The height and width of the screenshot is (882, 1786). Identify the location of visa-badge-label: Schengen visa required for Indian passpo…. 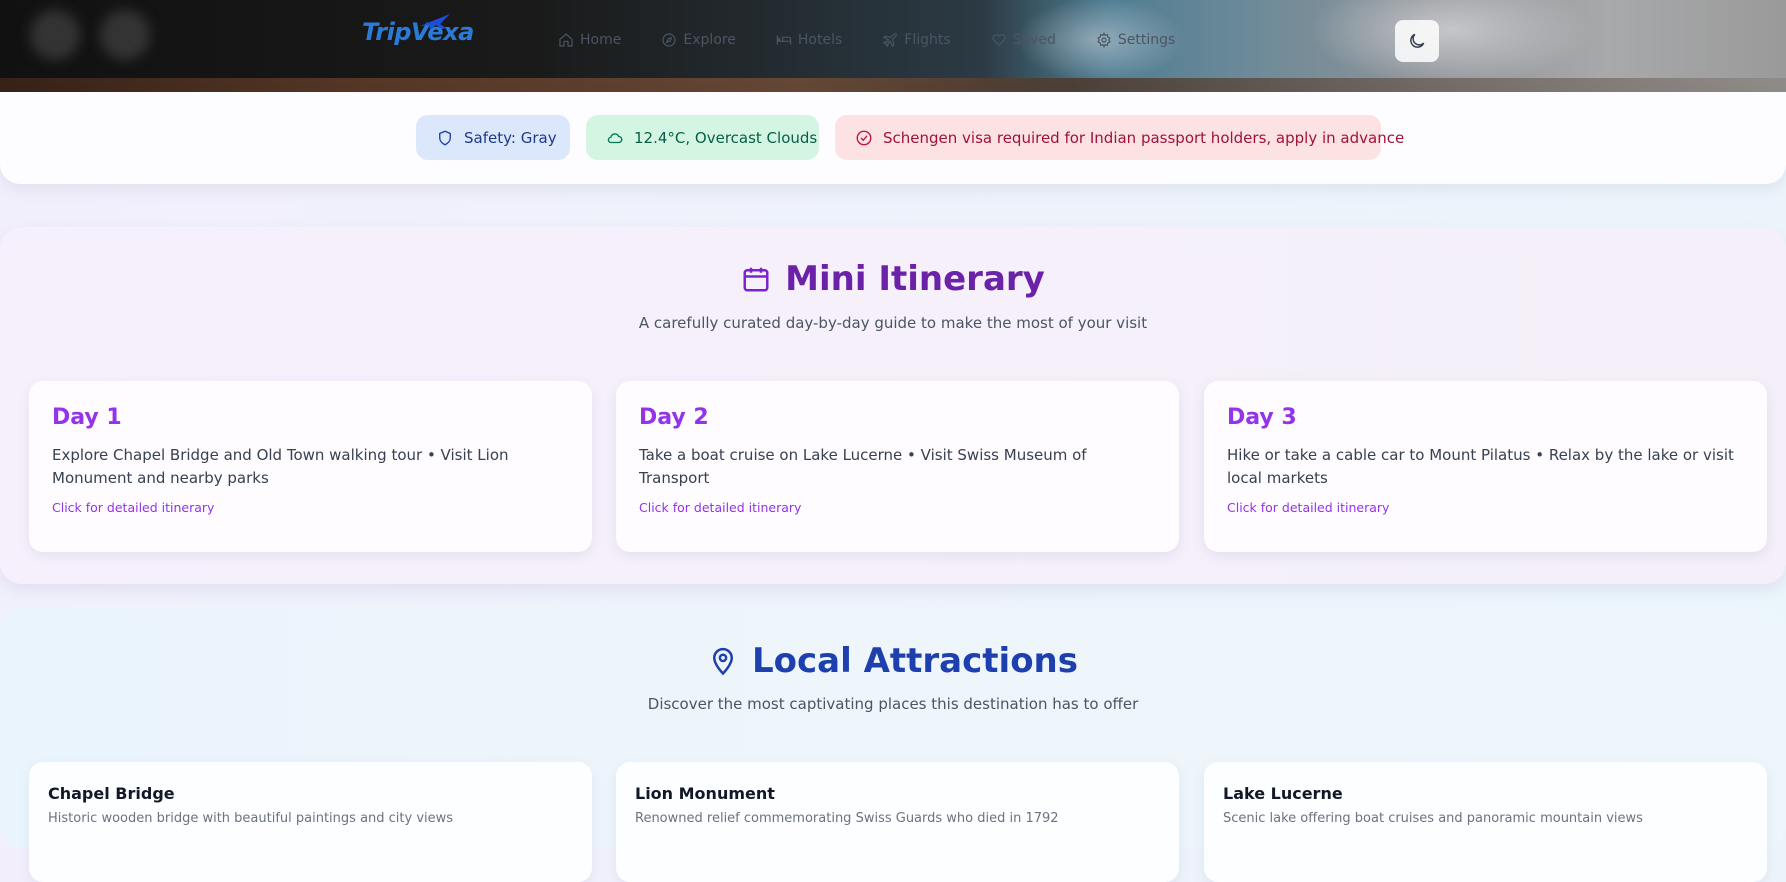
(1144, 137).